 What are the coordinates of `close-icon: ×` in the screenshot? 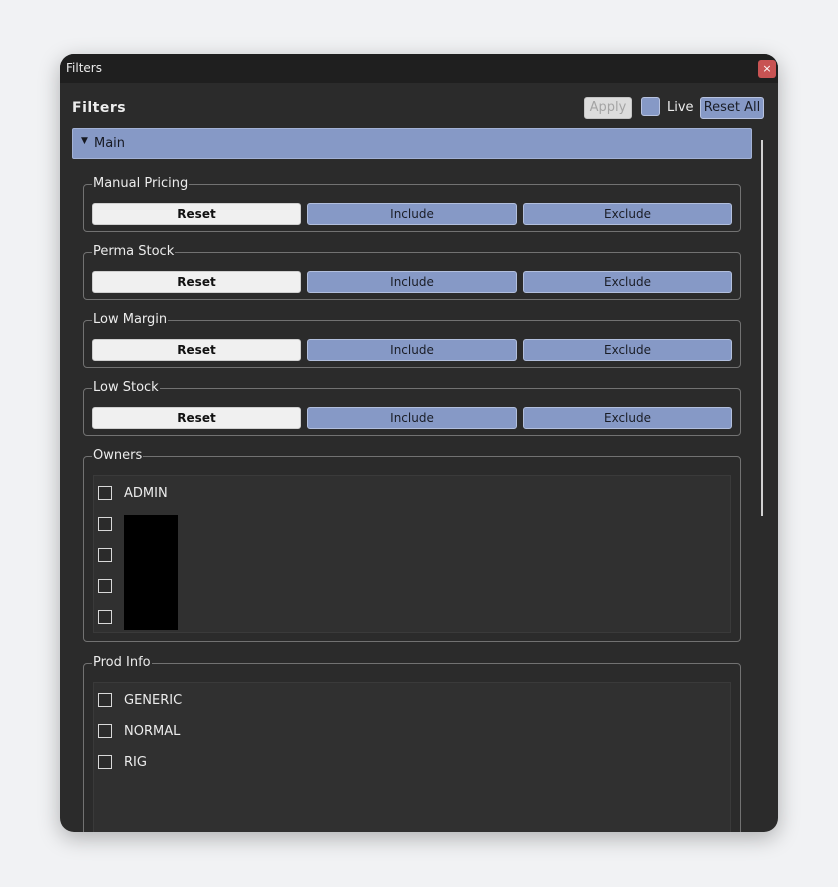 It's located at (767, 68).